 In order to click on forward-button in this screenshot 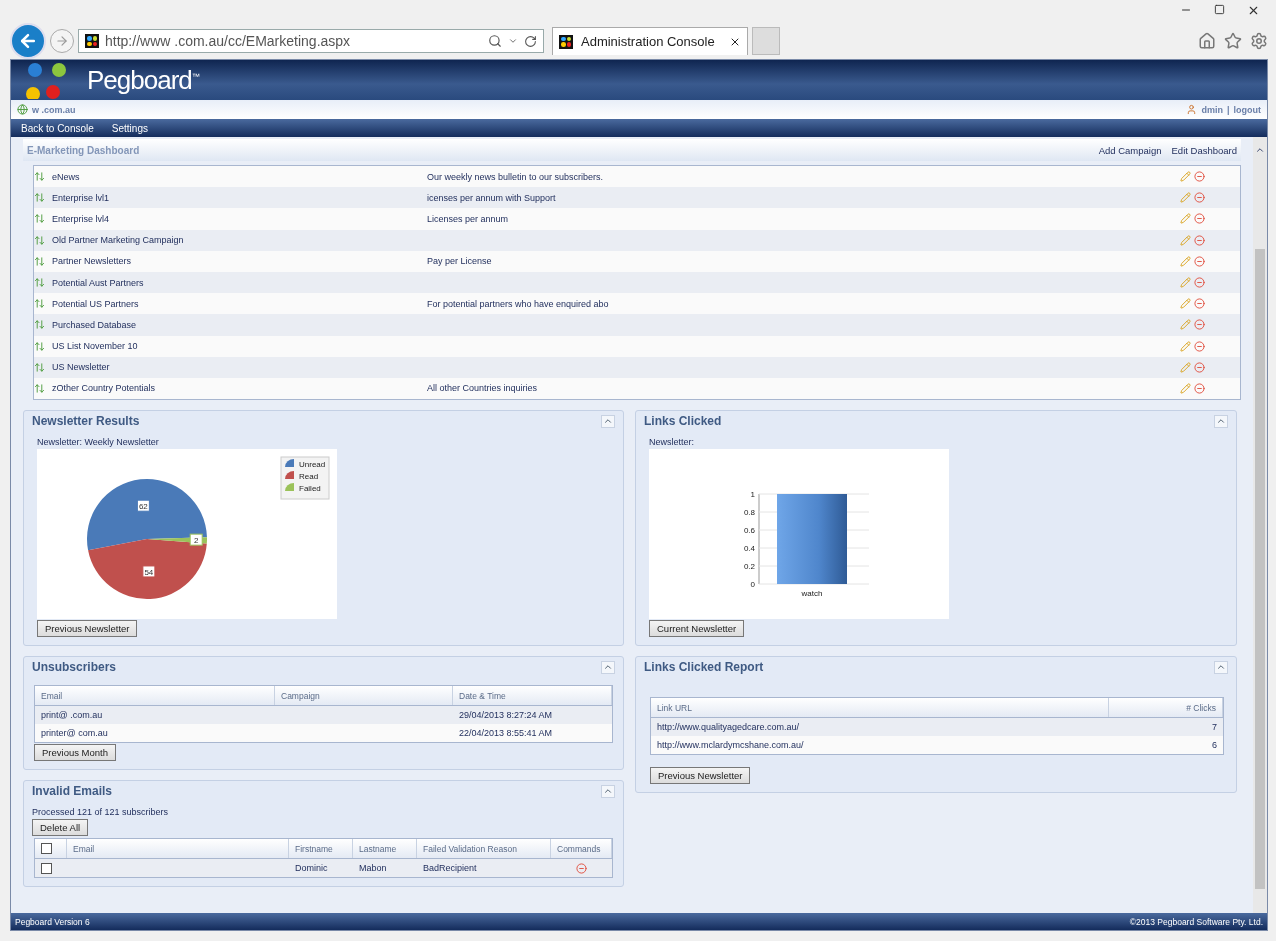, I will do `click(62, 41)`.